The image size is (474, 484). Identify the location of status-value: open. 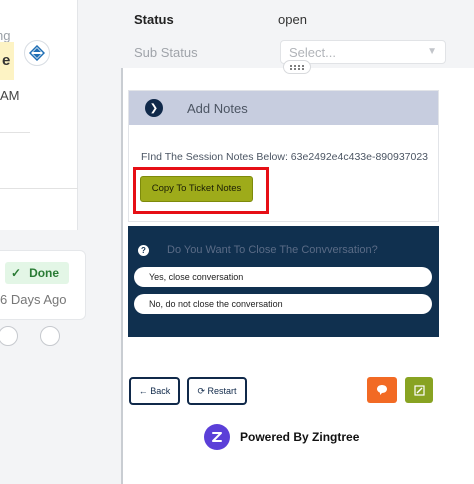
(292, 19).